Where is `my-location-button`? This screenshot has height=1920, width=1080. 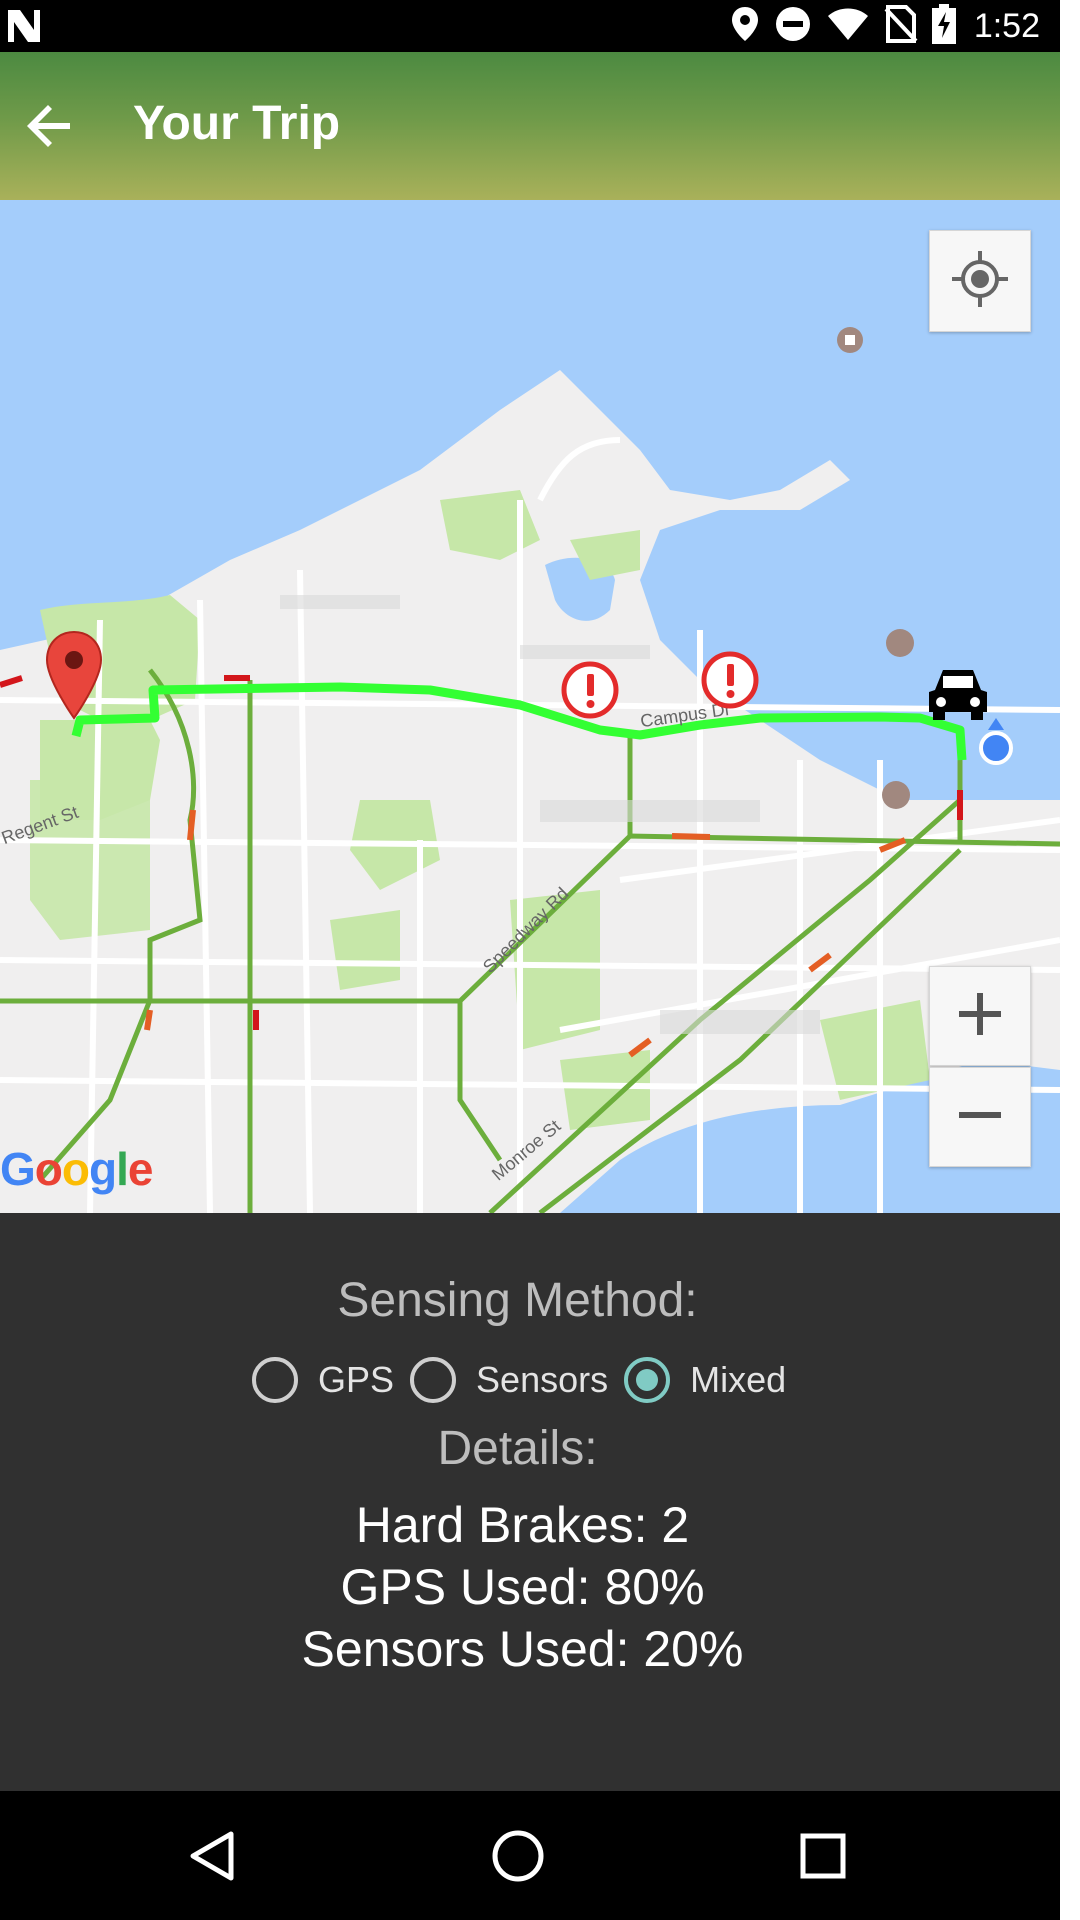
my-location-button is located at coordinates (980, 281).